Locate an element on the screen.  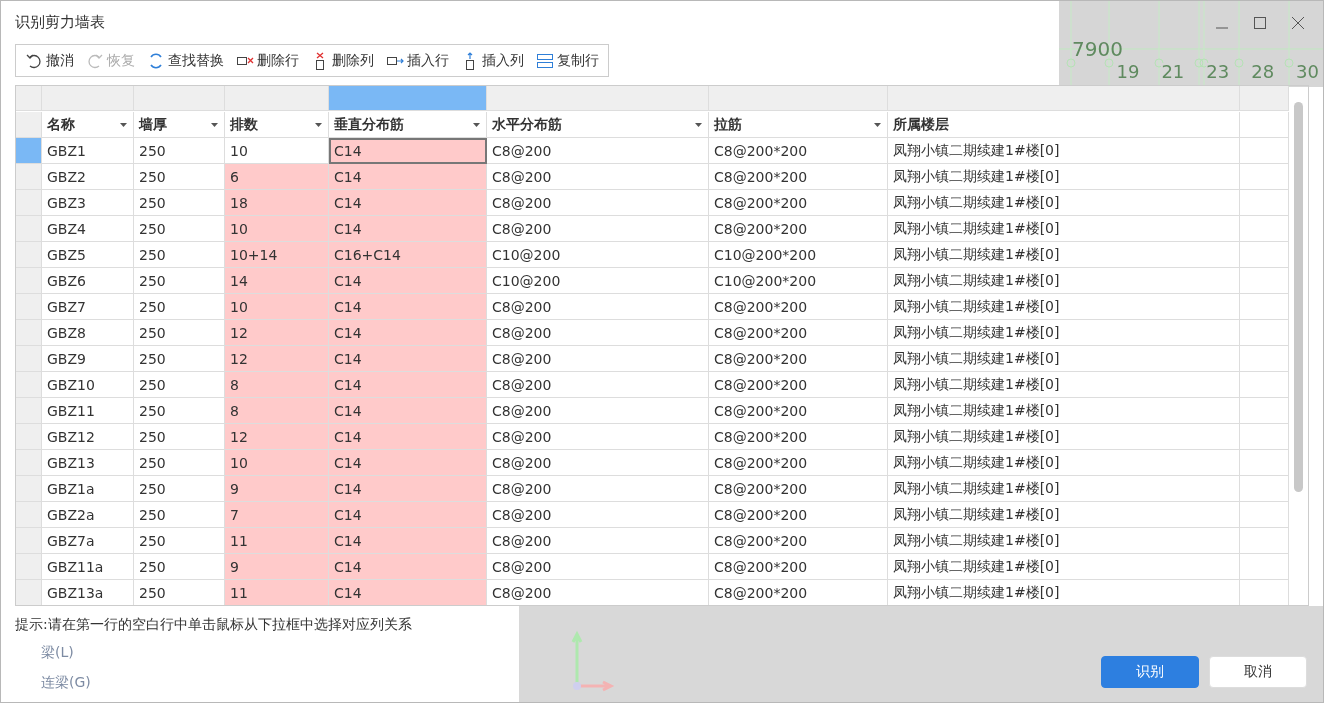
layer-item: 梁(L) is located at coordinates (58, 653).